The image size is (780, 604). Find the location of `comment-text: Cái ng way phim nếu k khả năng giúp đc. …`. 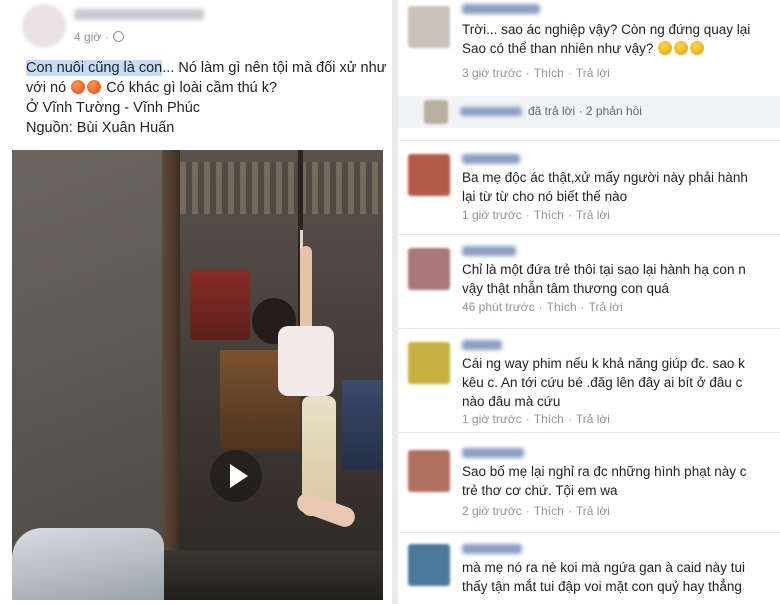

comment-text: Cái ng way phim nếu k khả năng giúp đc. … is located at coordinates (621, 382).